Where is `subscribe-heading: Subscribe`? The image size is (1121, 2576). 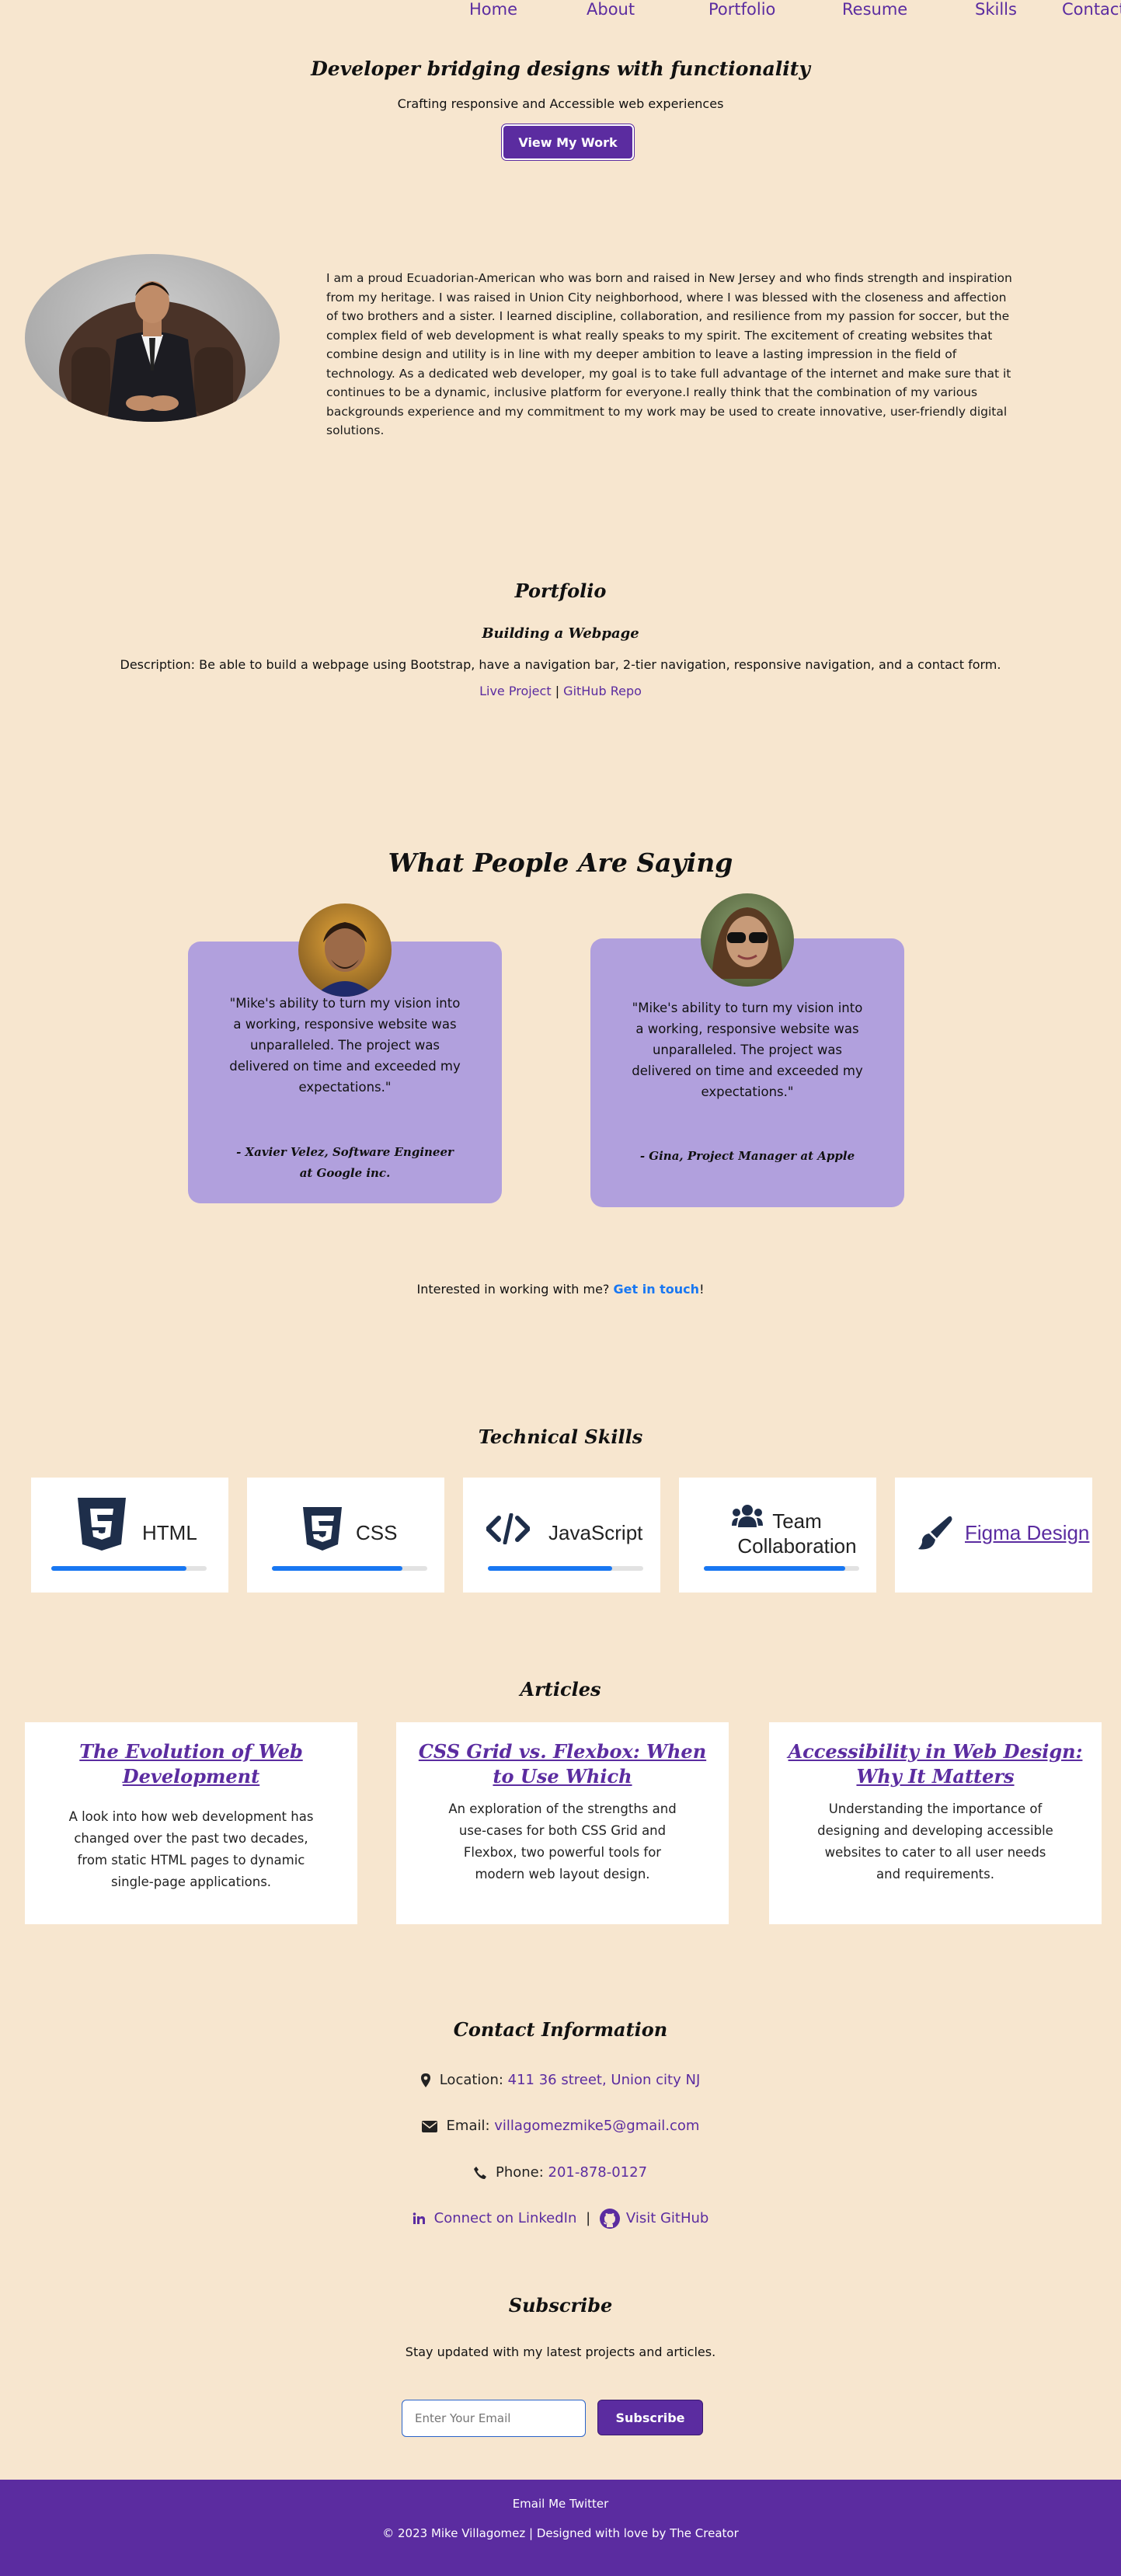 subscribe-heading: Subscribe is located at coordinates (560, 2305).